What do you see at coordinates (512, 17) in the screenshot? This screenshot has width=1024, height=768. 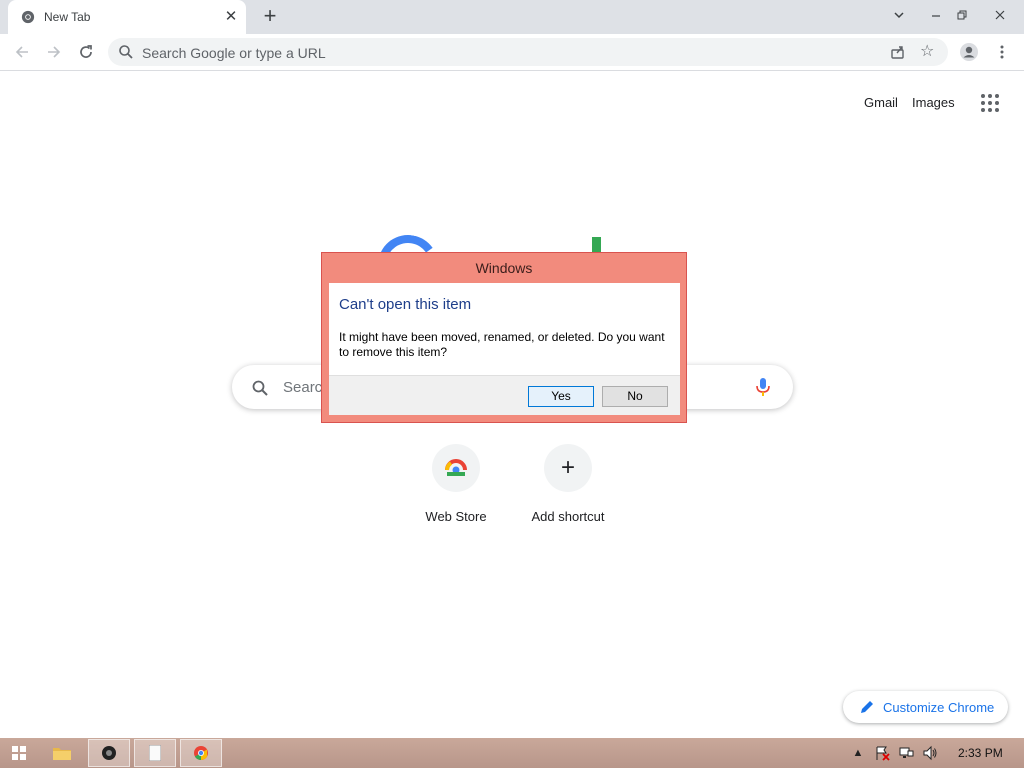 I see `tab-strip: New Tab ✕ +` at bounding box center [512, 17].